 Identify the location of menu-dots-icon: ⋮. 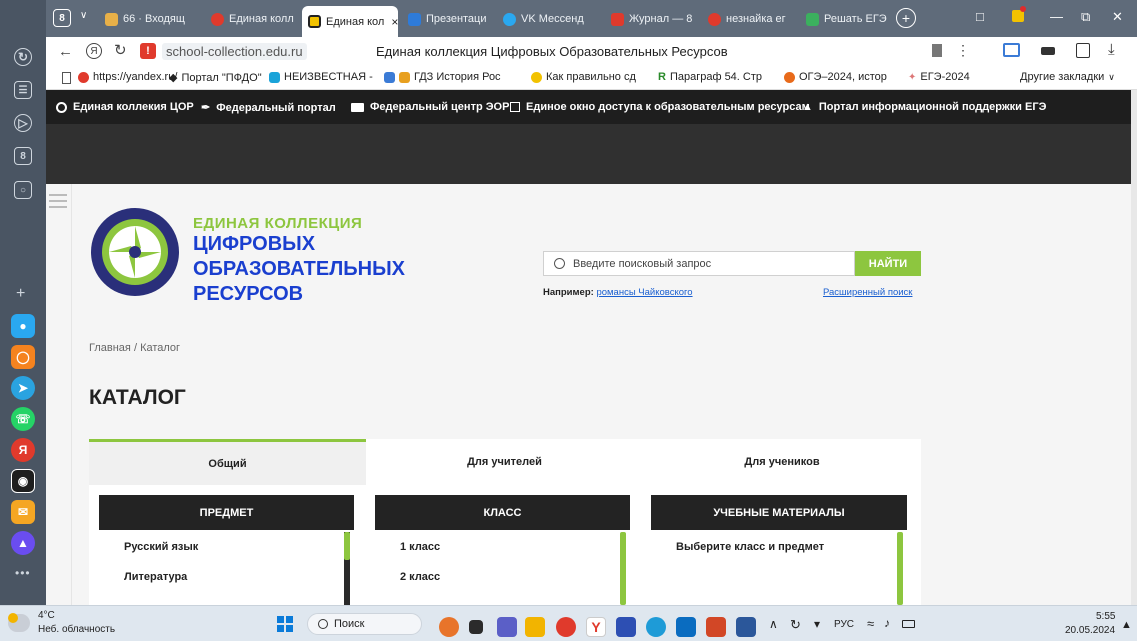
(963, 50).